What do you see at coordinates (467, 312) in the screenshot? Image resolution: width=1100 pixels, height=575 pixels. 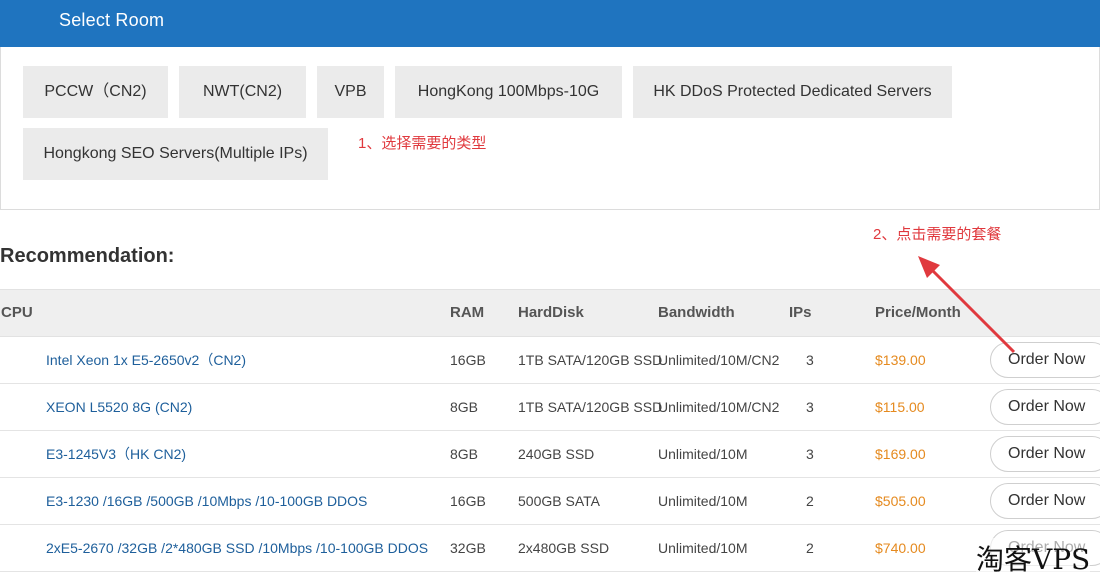 I see `column-header-ram: RAM` at bounding box center [467, 312].